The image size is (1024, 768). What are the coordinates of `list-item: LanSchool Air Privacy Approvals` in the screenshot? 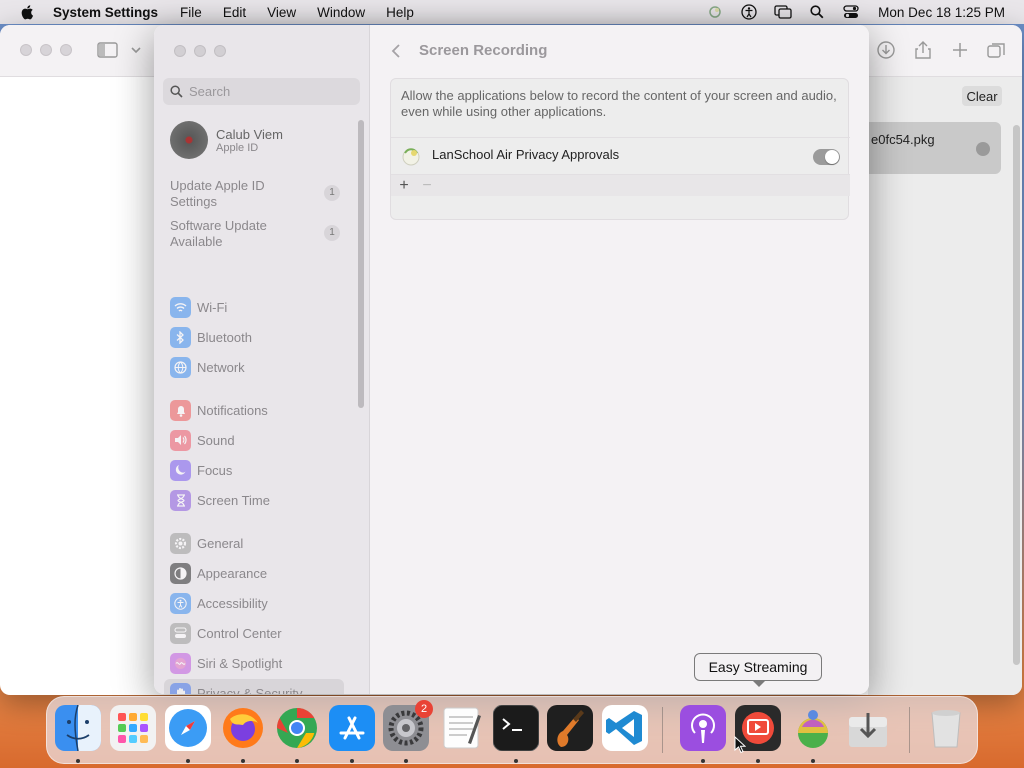 It's located at (620, 155).